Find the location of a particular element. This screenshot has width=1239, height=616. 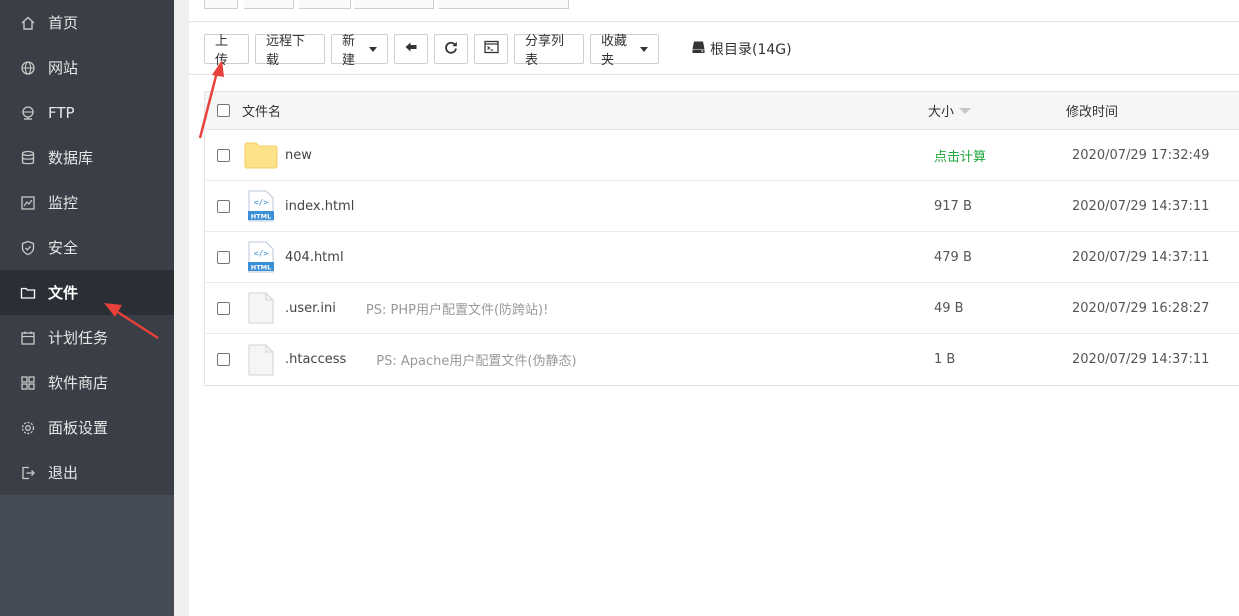

refresh-icon is located at coordinates (451, 49).